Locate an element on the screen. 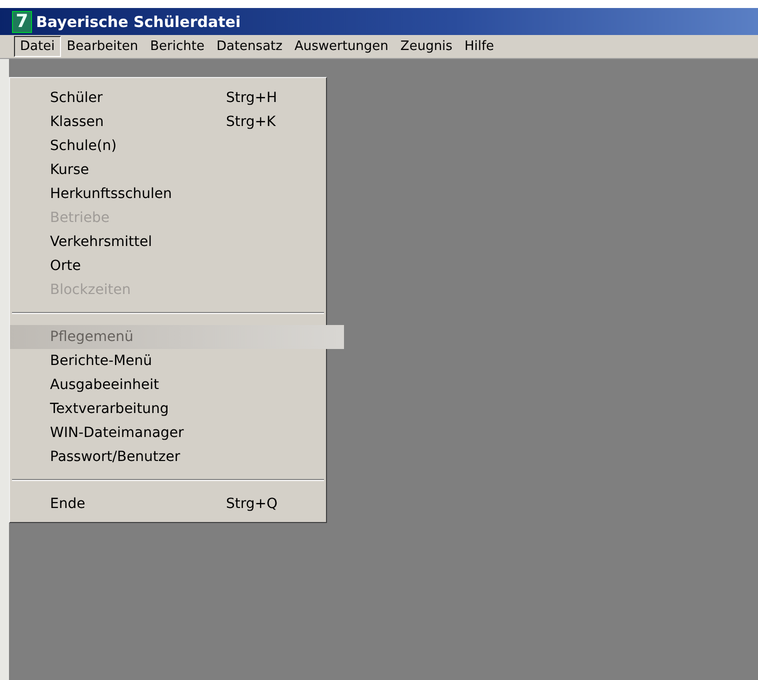  app-icon: 7 is located at coordinates (22, 21).